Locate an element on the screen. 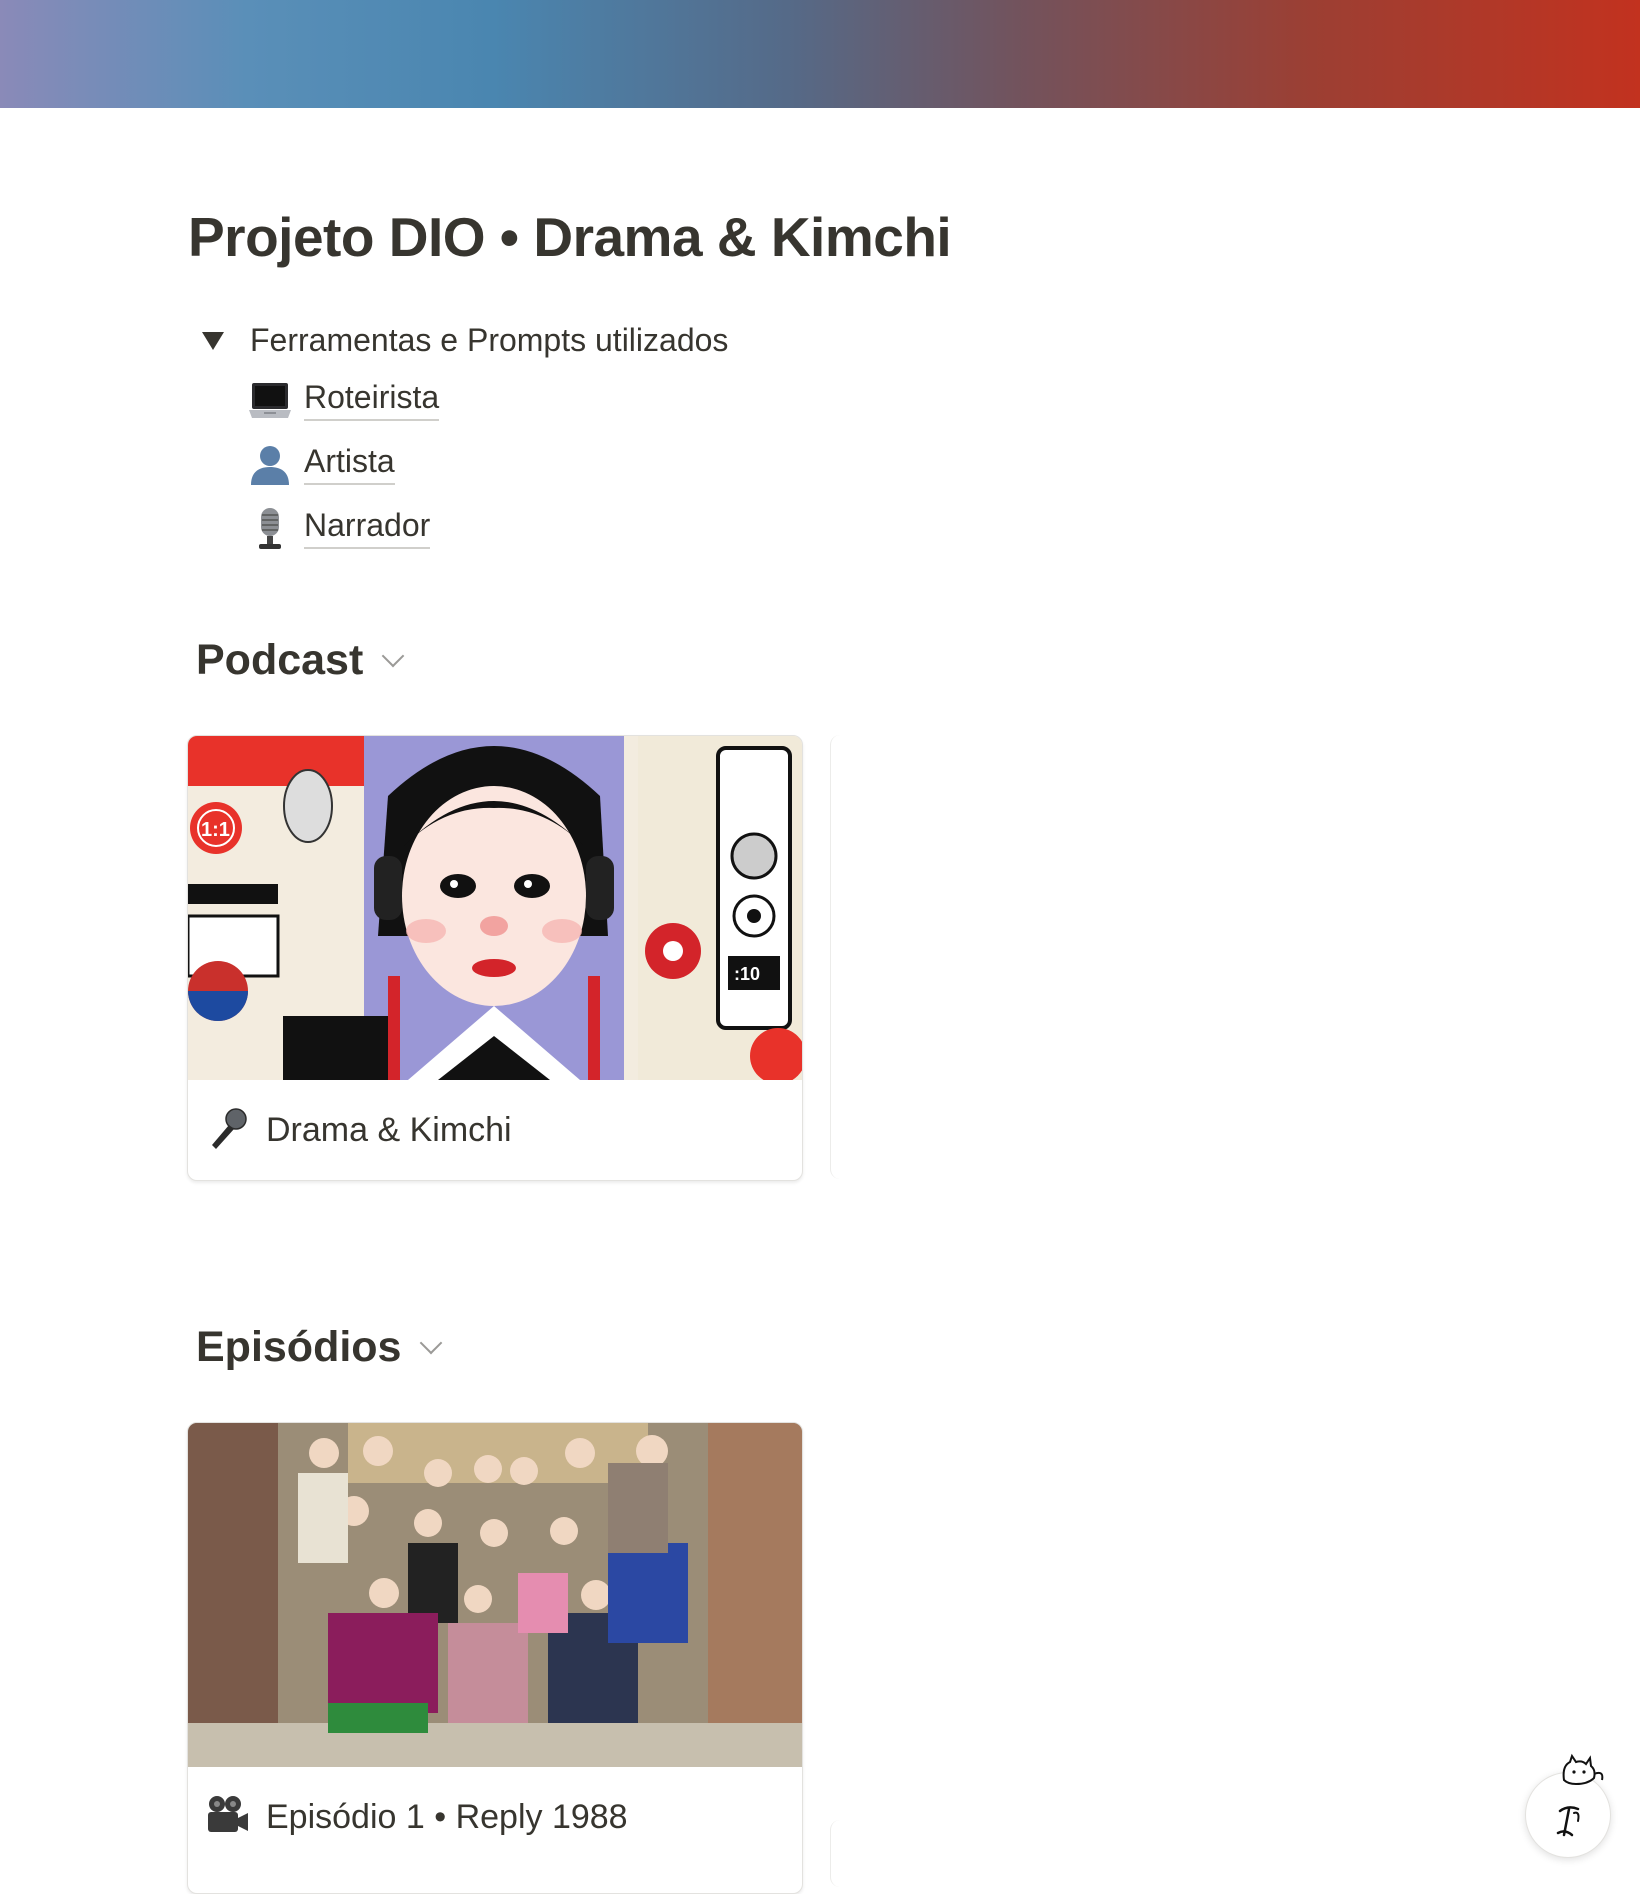 Image resolution: width=1640 pixels, height=1894 pixels. subpage-link-artista: Artista is located at coordinates (320, 464).